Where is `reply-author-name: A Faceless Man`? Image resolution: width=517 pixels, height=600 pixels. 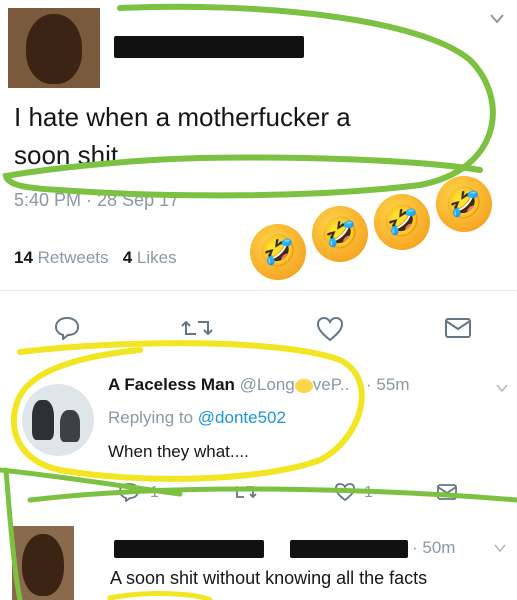 reply-author-name: A Faceless Man is located at coordinates (171, 384).